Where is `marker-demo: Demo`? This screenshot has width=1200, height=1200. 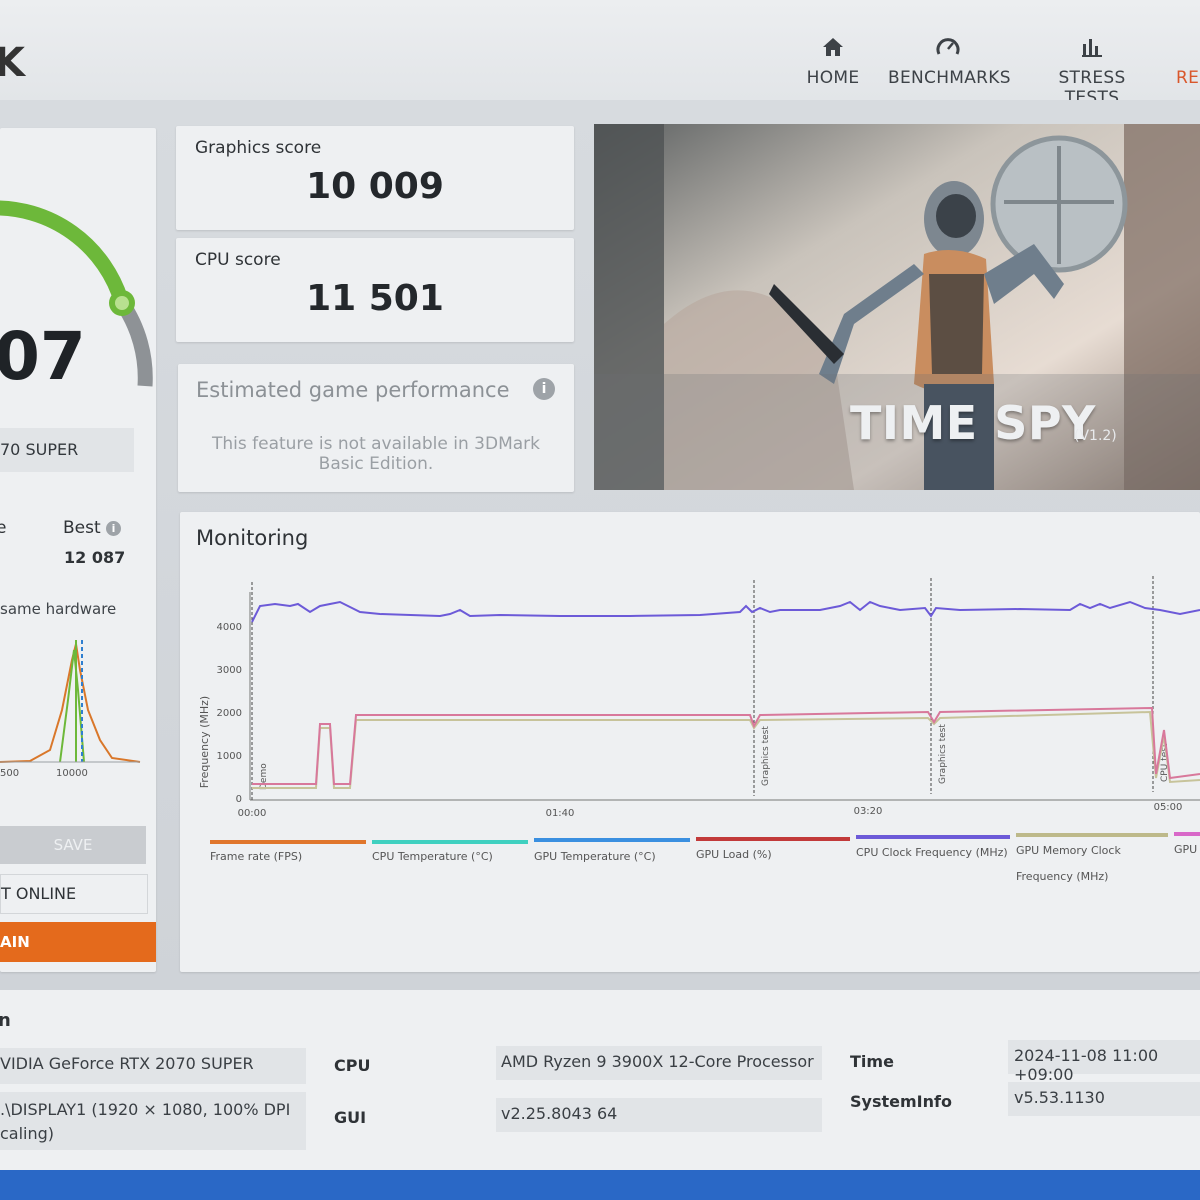
marker-demo: Demo is located at coordinates (264, 776).